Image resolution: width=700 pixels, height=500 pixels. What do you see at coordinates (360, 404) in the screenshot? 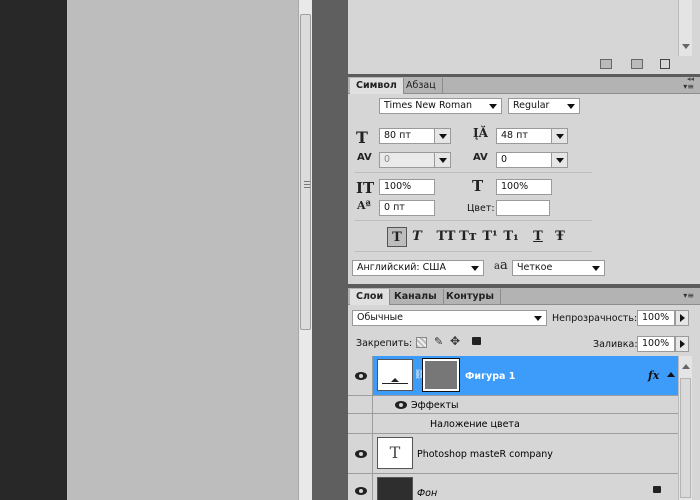
I see `visibility-cell` at bounding box center [360, 404].